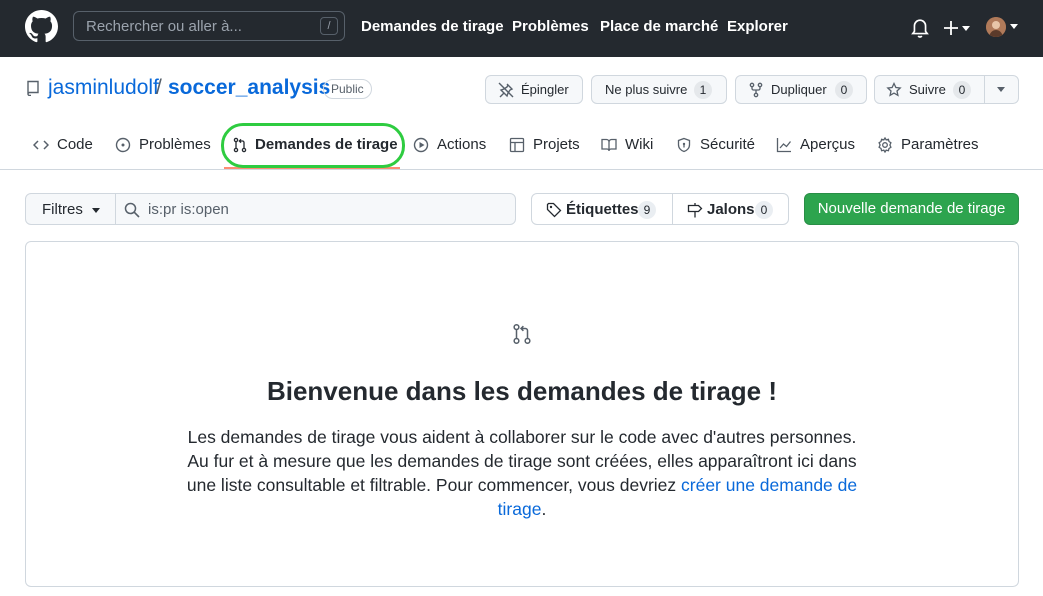  I want to click on labels-label: Étiquettes, so click(602, 209).